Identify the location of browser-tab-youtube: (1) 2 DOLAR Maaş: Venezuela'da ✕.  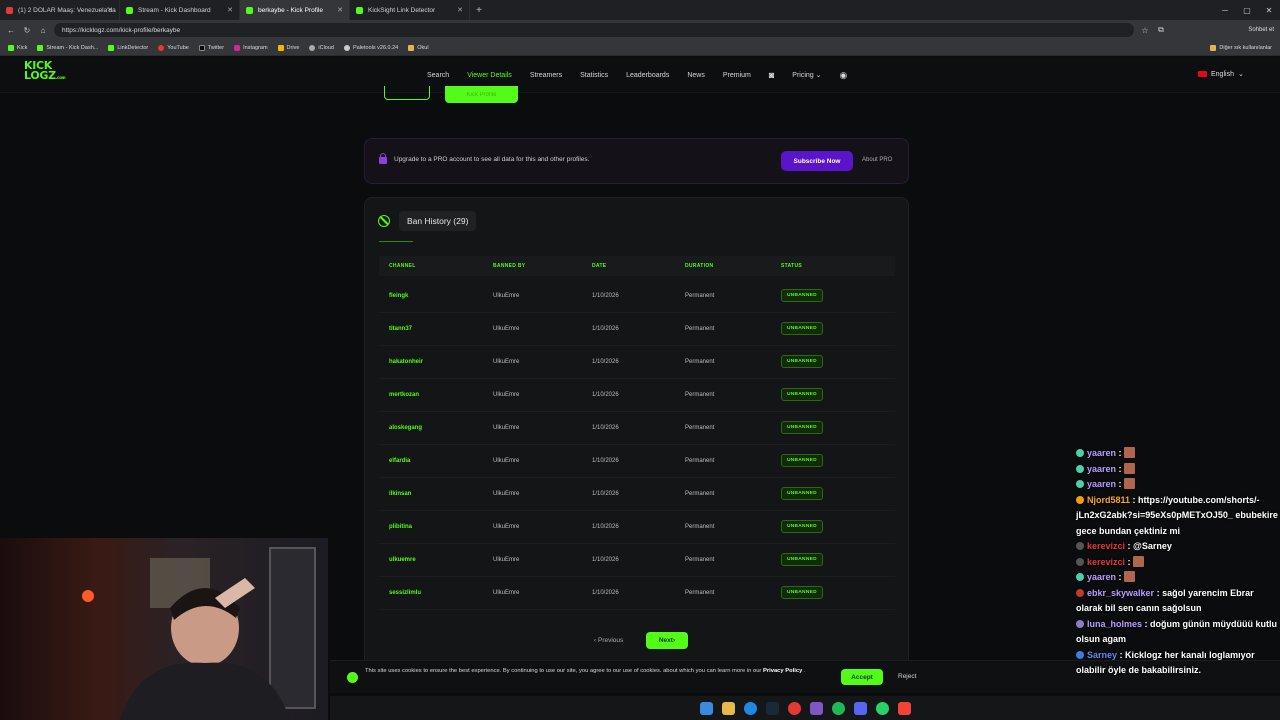
(60, 10).